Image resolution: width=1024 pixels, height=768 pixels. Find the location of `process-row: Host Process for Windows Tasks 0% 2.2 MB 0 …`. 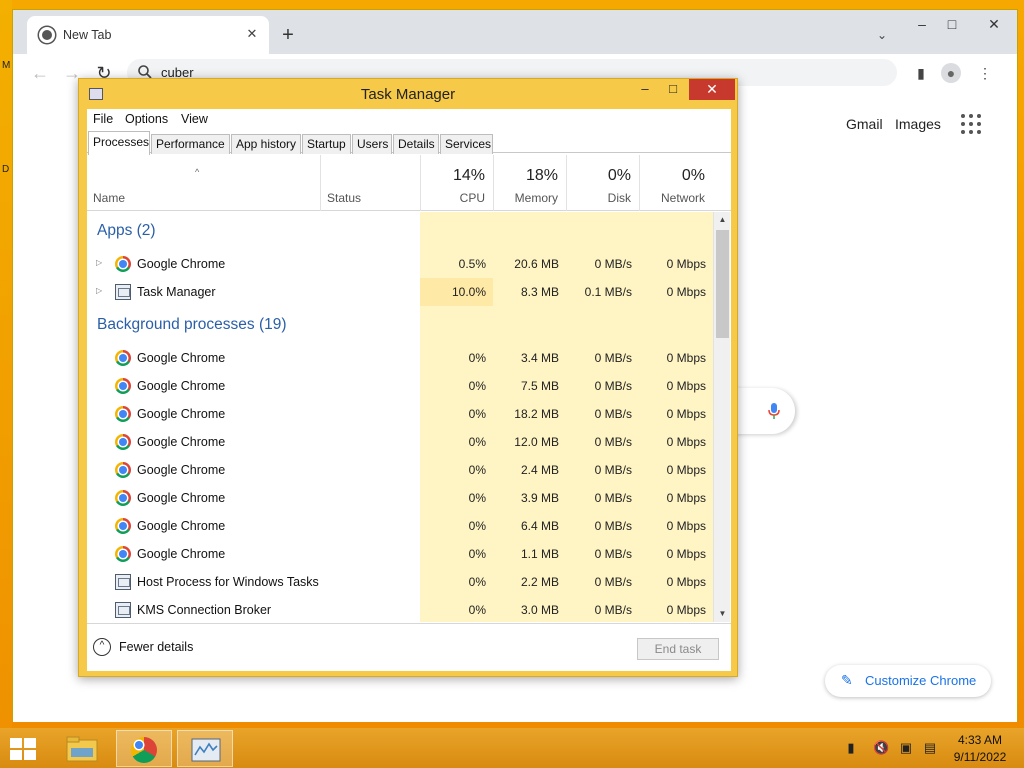

process-row: Host Process for Windows Tasks 0% 2.2 MB 0 … is located at coordinates (400, 582).